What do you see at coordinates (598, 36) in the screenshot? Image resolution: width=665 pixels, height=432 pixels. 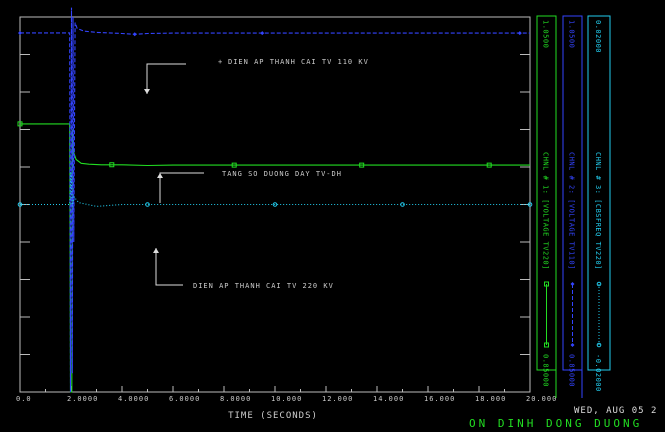 I see `channel-axis-top-3: 0.02000` at bounding box center [598, 36].